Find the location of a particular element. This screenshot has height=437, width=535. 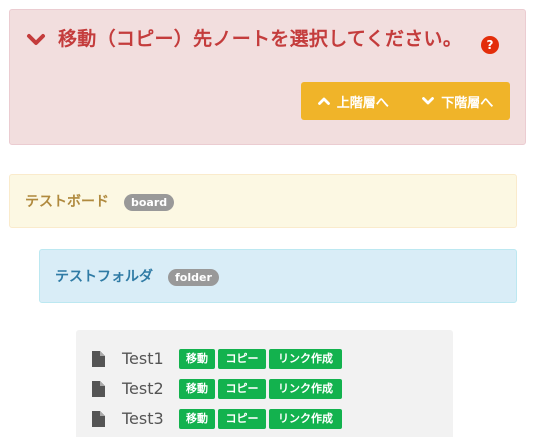

list-item: Test3 移動 コピー リンク作成 is located at coordinates (264, 420).